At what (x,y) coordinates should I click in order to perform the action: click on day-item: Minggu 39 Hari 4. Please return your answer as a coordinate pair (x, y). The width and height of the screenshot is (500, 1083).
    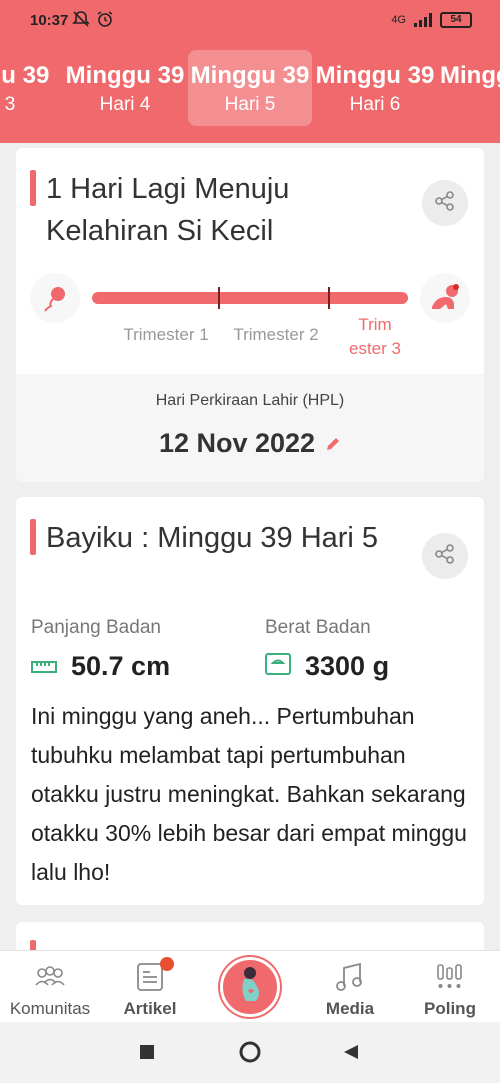
    Looking at the image, I should click on (125, 88).